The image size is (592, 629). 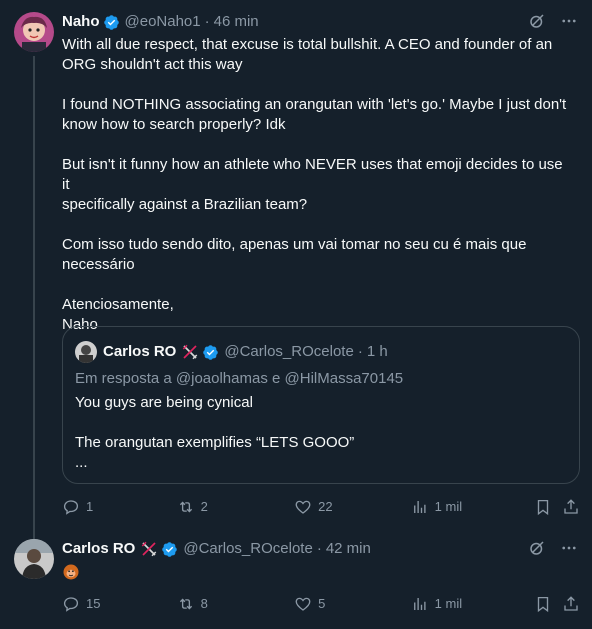 What do you see at coordinates (276, 378) in the screenshot?
I see `reply-and: e` at bounding box center [276, 378].